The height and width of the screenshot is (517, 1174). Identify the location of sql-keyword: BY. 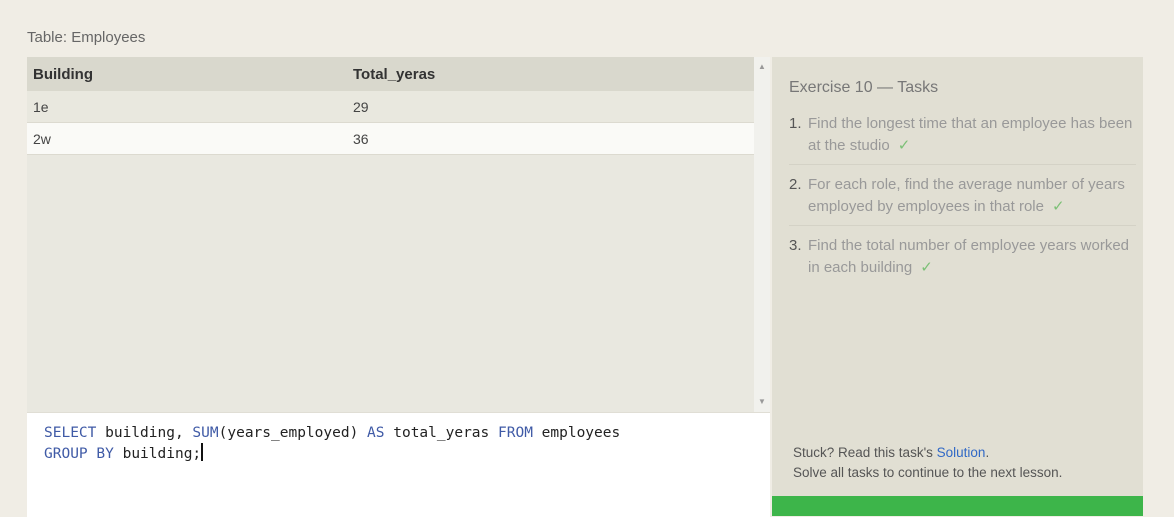
(105, 454).